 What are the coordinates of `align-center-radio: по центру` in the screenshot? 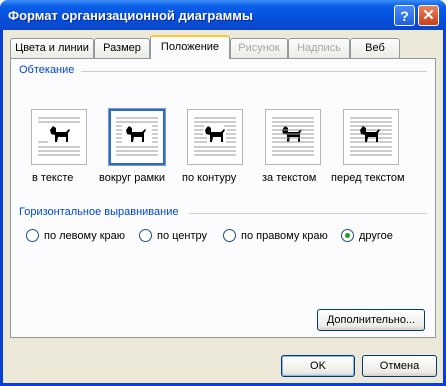 It's located at (173, 235).